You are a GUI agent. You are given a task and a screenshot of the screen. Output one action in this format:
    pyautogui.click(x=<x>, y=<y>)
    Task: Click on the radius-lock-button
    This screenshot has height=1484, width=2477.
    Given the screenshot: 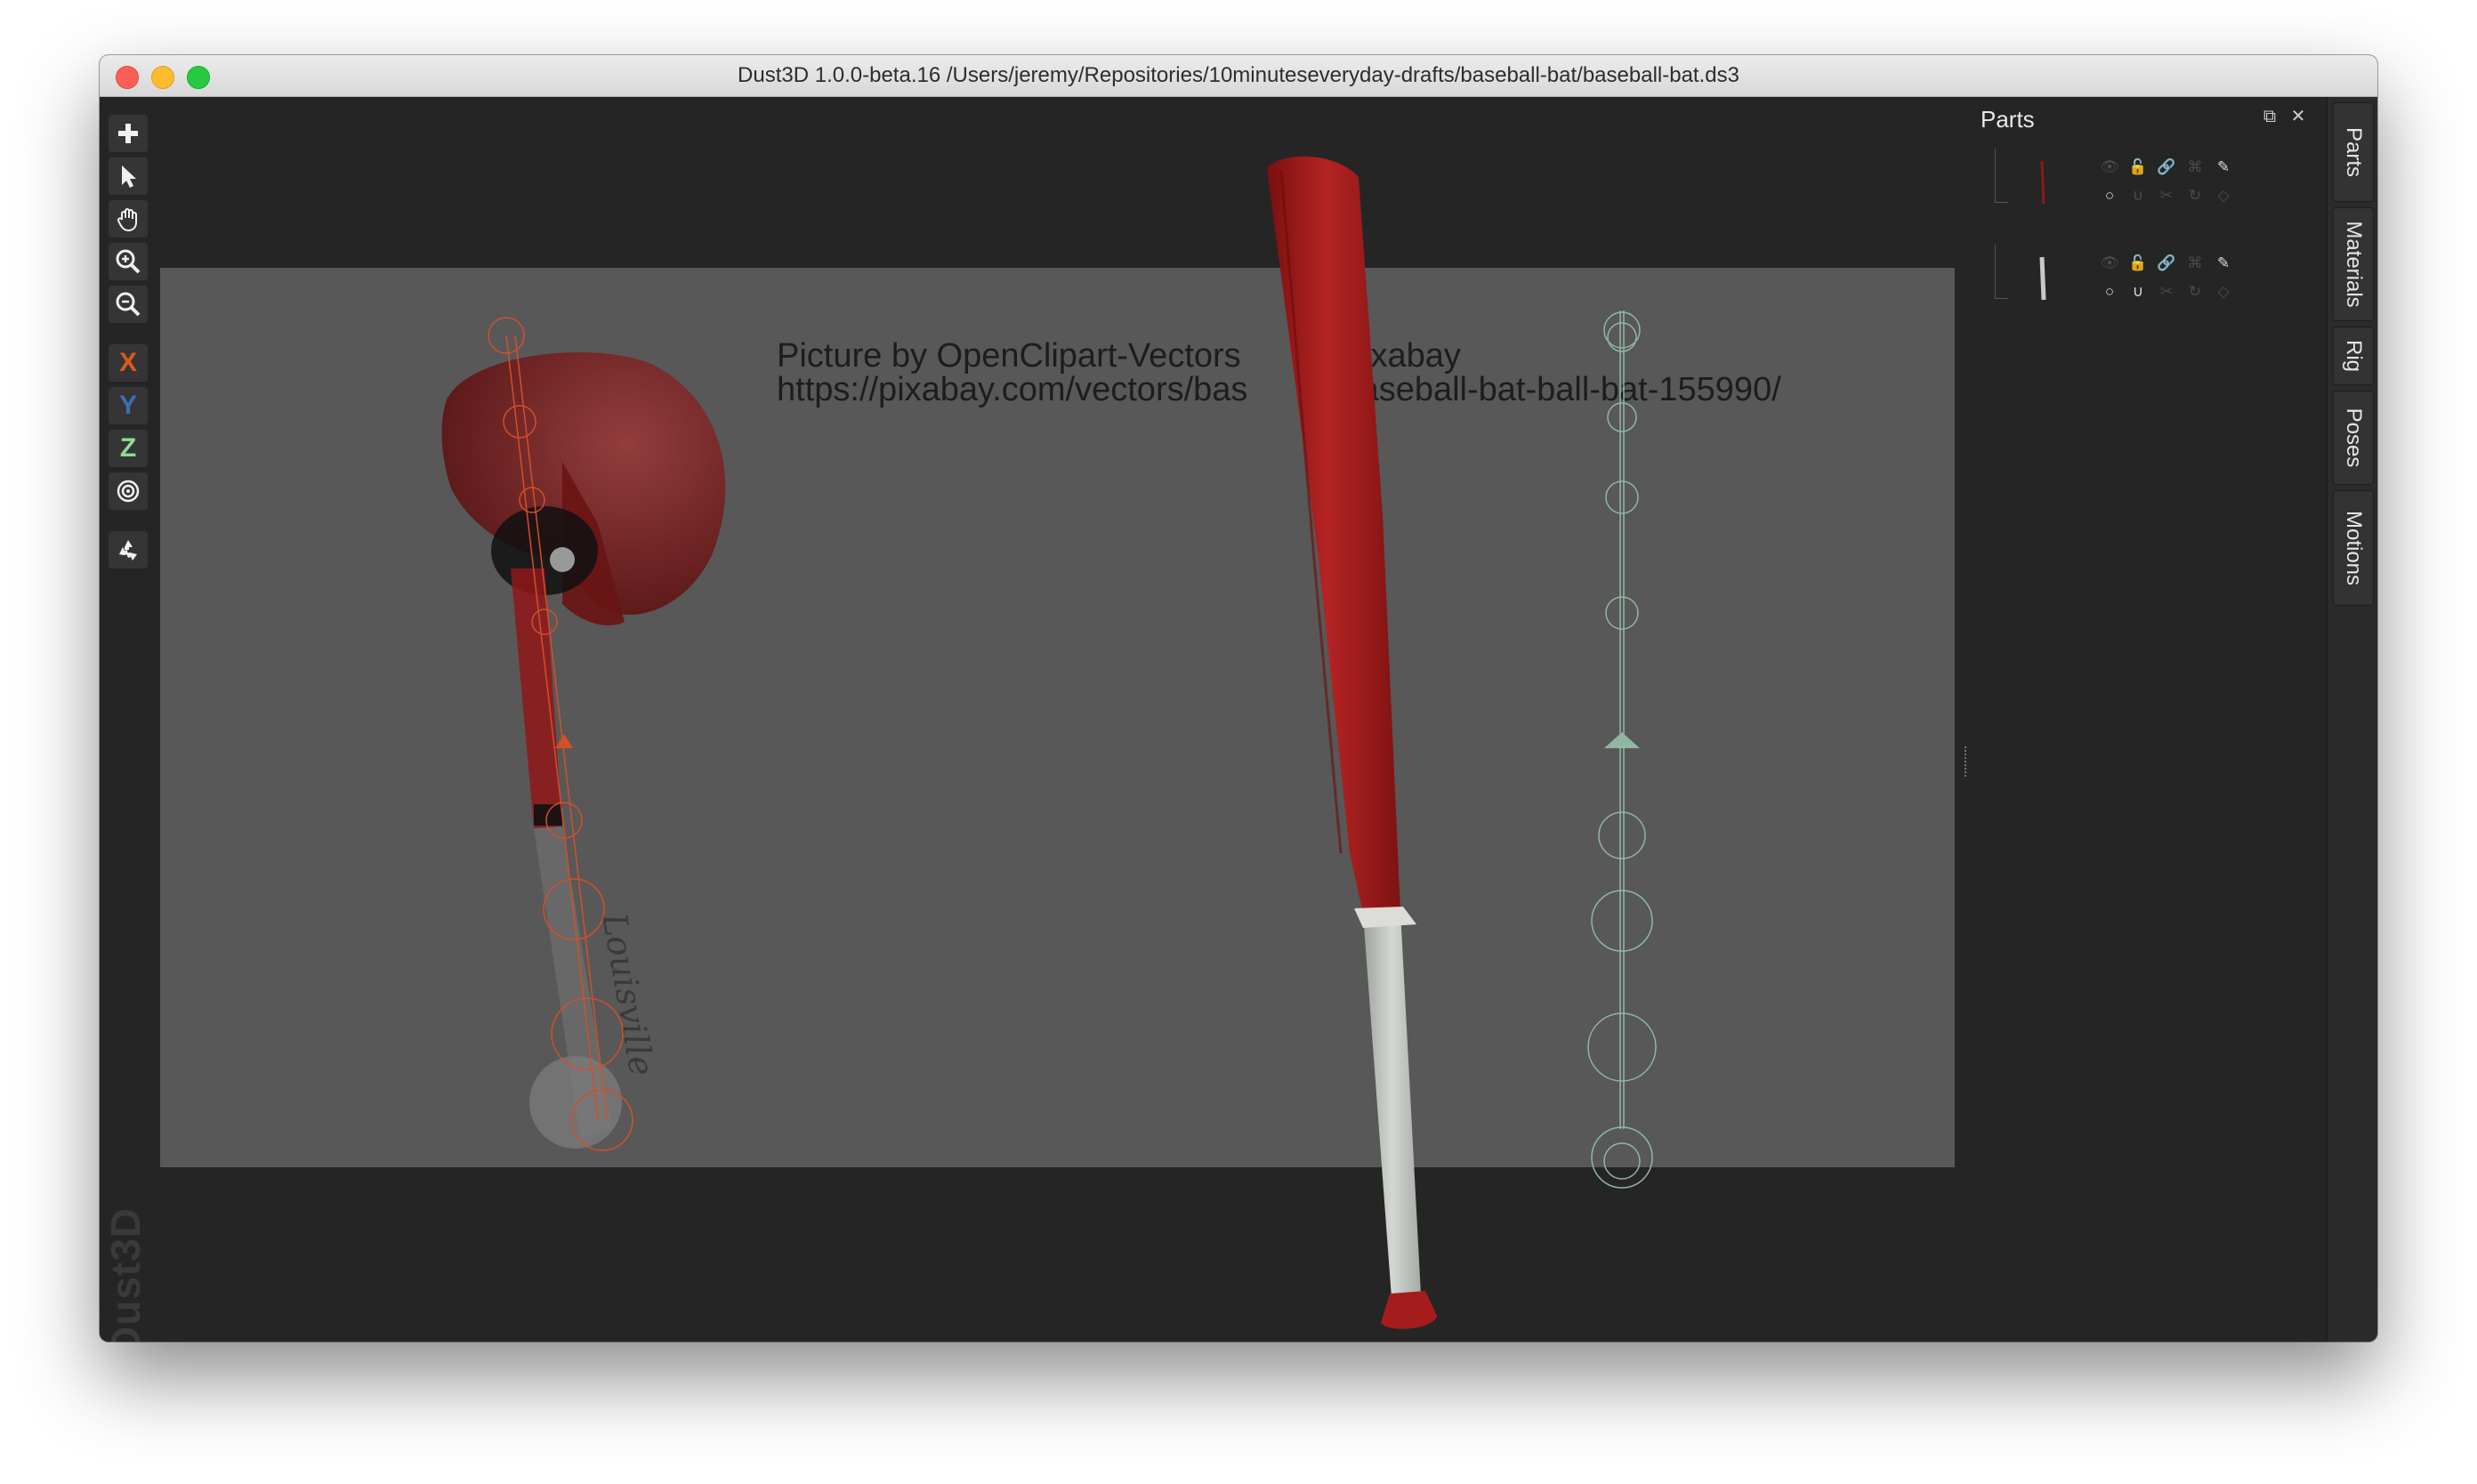 What is the action you would take?
    pyautogui.click(x=128, y=491)
    